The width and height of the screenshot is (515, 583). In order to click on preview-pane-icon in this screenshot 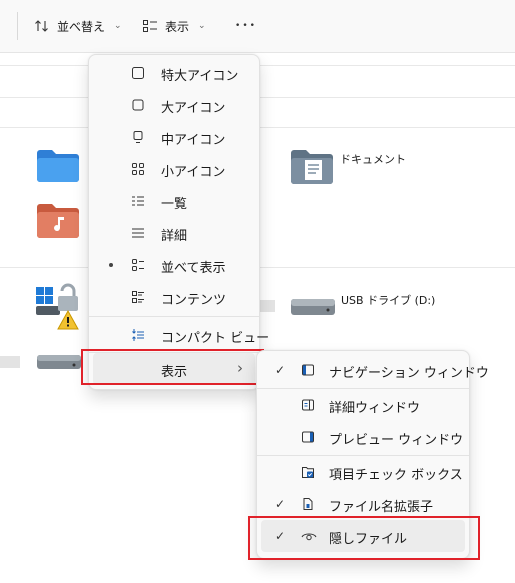, I will do `click(308, 437)`.